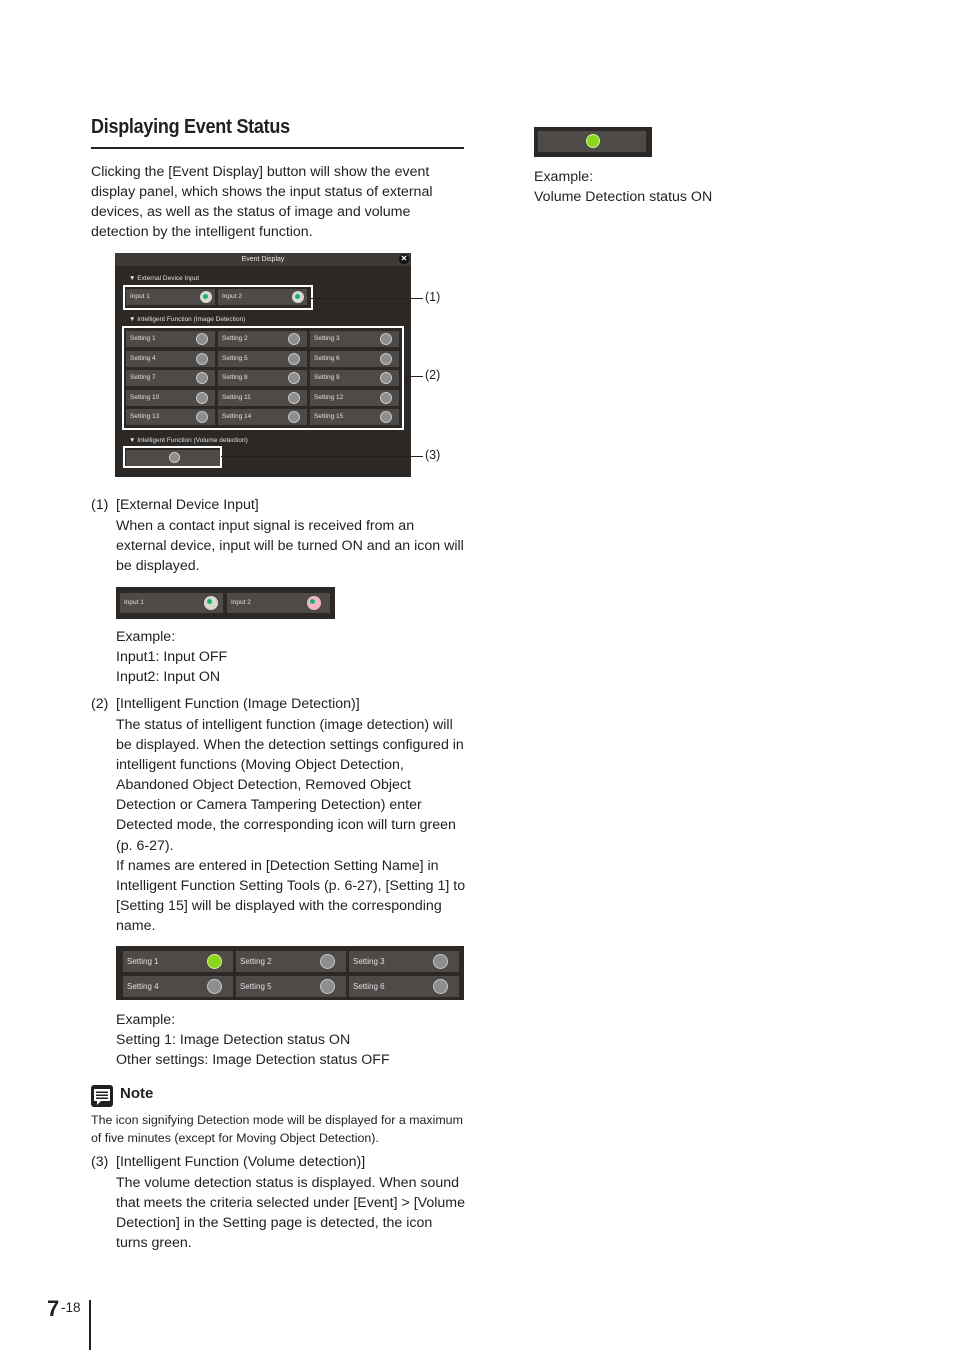  Describe the element at coordinates (314, 603) in the screenshot. I see `input-on-icon` at that location.